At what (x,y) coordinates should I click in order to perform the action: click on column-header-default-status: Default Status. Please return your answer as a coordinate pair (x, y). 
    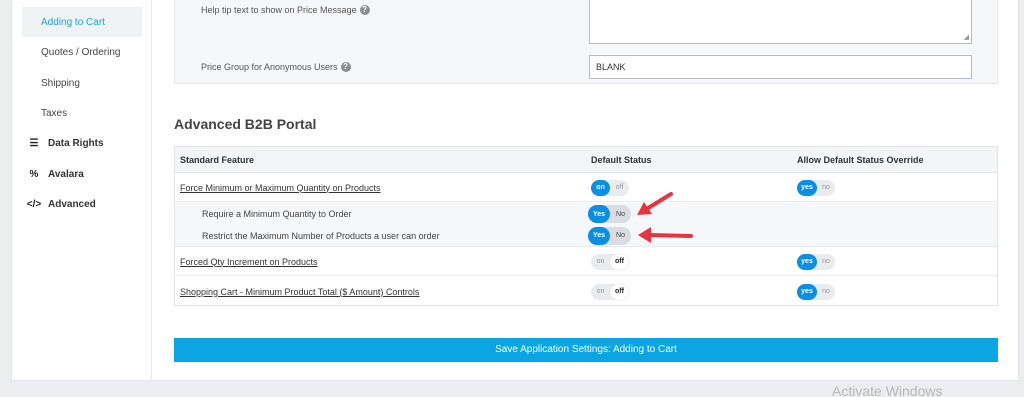
    Looking at the image, I should click on (621, 159).